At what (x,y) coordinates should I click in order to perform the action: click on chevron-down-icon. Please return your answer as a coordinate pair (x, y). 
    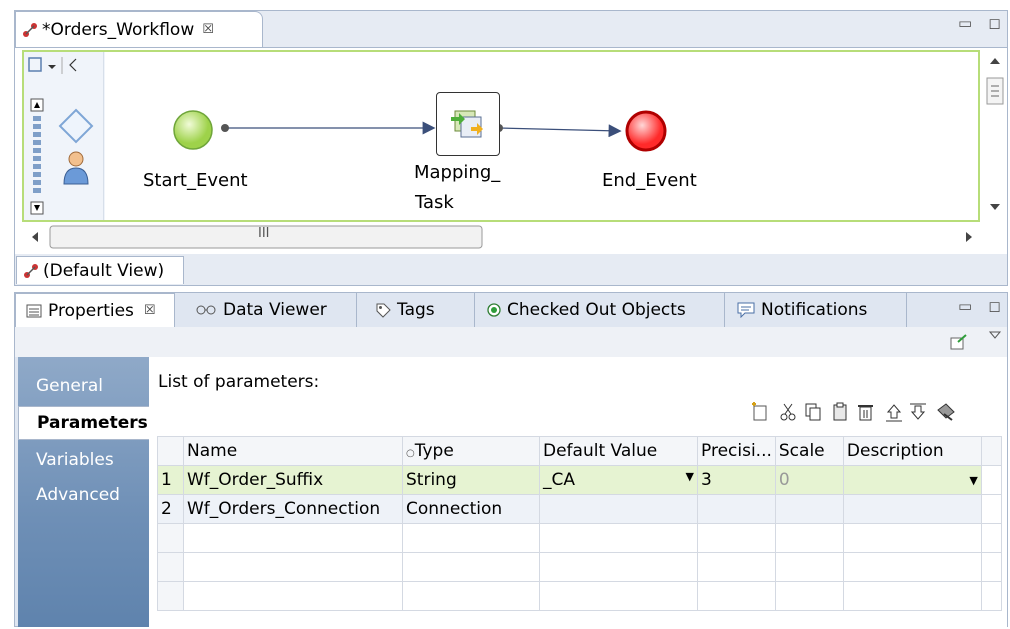
    Looking at the image, I should click on (52, 67).